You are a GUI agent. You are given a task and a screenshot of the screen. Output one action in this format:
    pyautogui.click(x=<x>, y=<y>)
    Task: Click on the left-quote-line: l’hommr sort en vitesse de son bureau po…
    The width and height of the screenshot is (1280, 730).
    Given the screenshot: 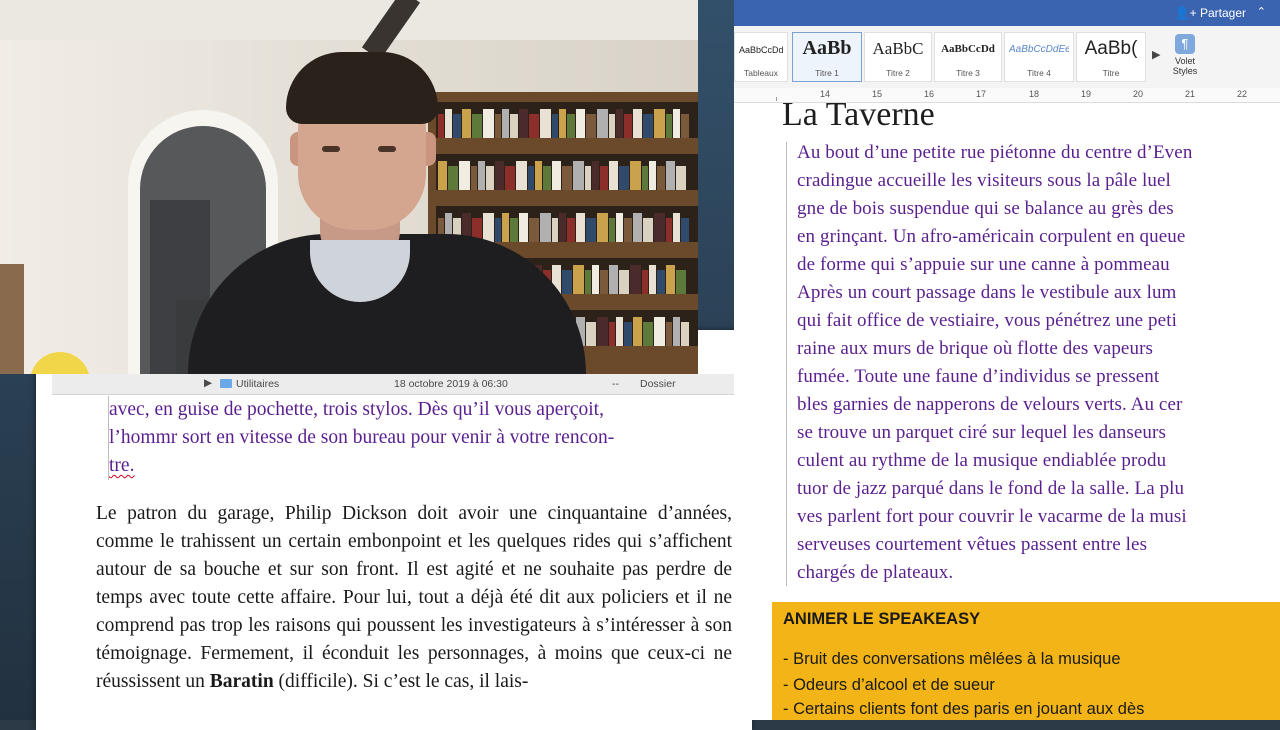 What is the action you would take?
    pyautogui.click(x=362, y=437)
    